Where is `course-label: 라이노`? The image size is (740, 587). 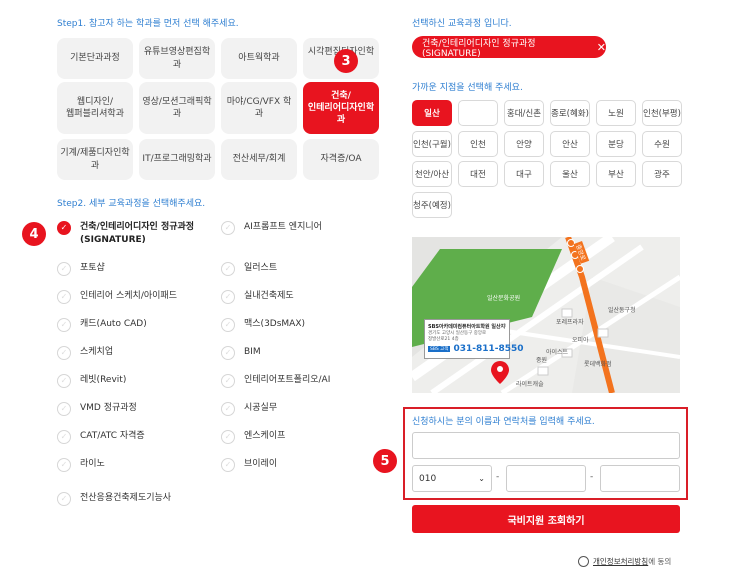
course-label: 라이노 is located at coordinates (92, 464).